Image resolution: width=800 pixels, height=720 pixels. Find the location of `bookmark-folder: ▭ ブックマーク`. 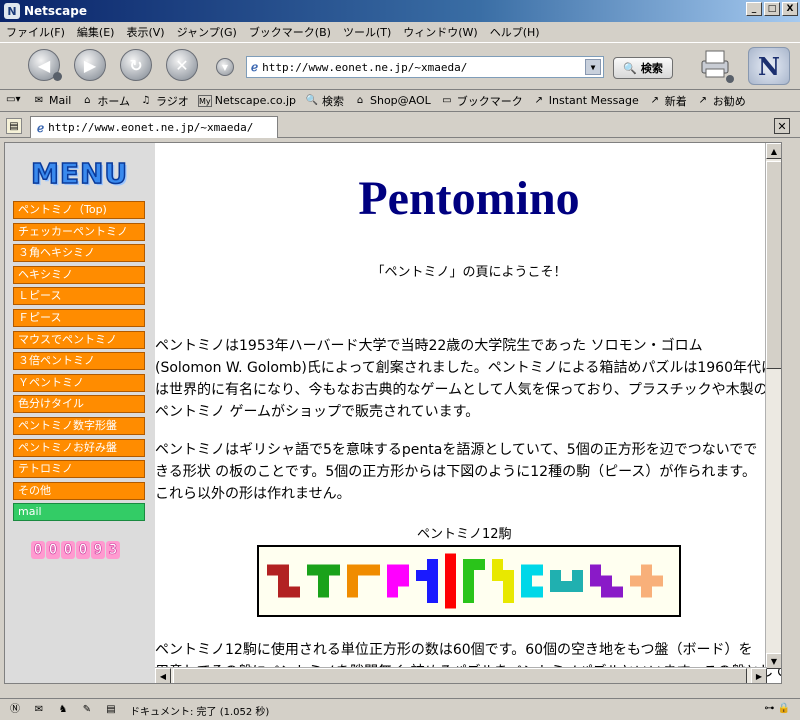

bookmark-folder: ▭ ブックマーク is located at coordinates (481, 101).